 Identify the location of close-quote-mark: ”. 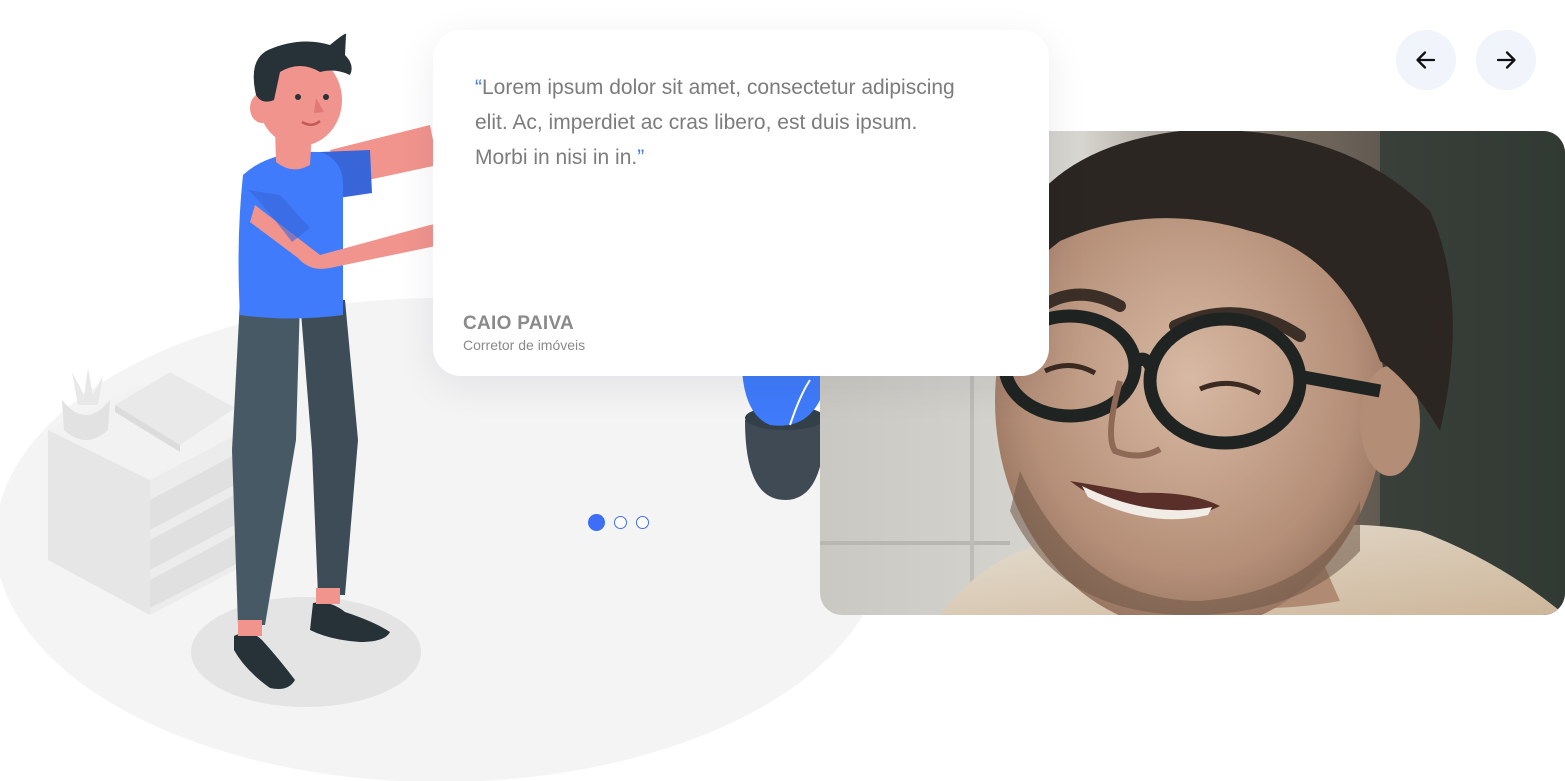
(641, 157).